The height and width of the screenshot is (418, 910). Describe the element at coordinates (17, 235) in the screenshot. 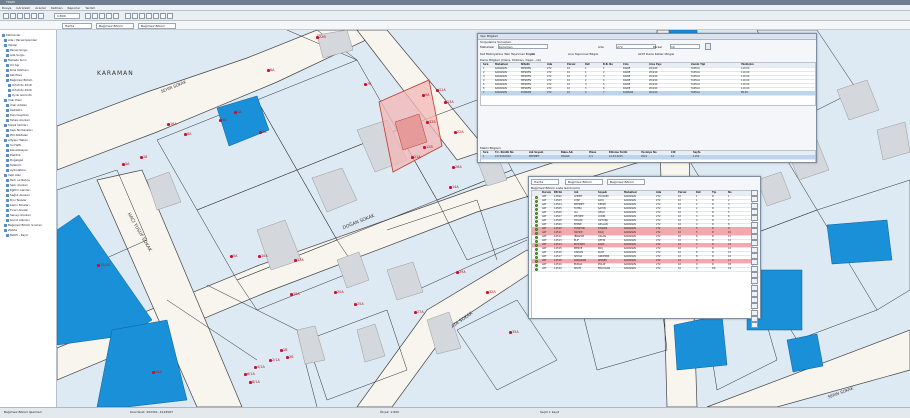

I see `tree-item: MAKS - Kayıt` at that location.